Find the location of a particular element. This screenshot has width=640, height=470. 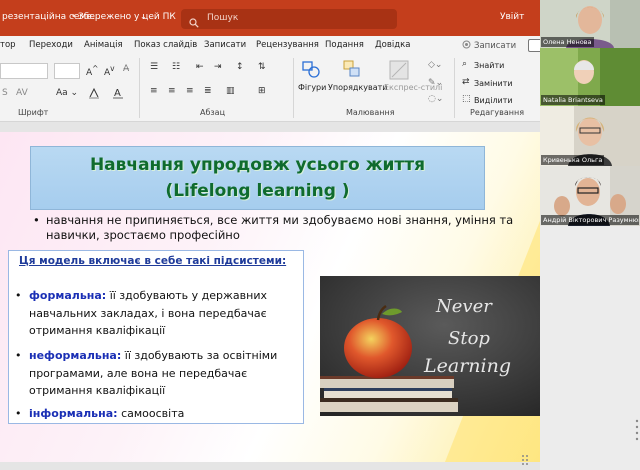

slide-subtitle: (Lifelong learning ) is located at coordinates (257, 191).